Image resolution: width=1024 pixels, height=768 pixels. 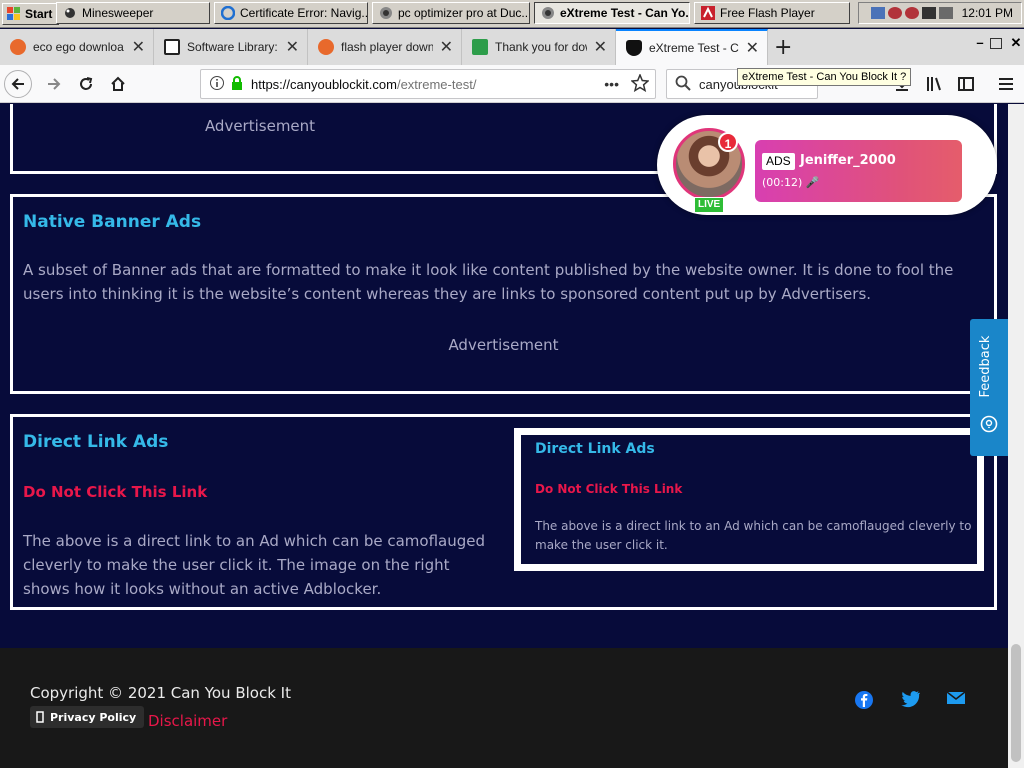 What do you see at coordinates (601, 545) in the screenshot?
I see `text-line: make the user click it.` at bounding box center [601, 545].